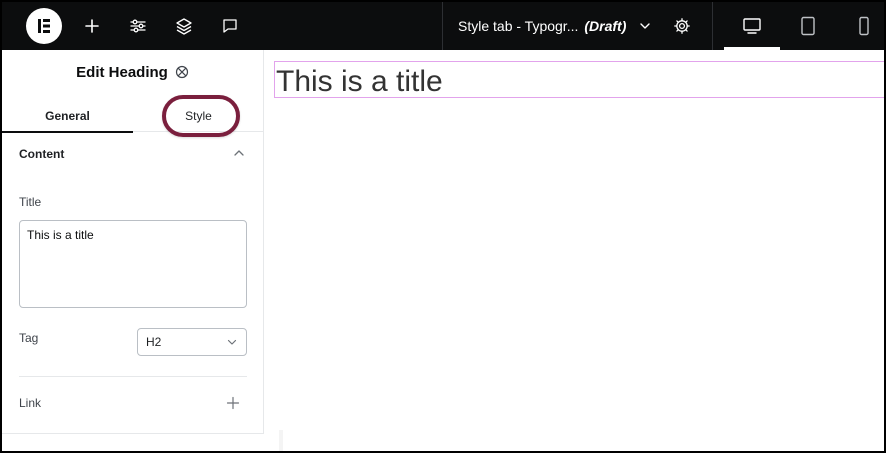  I want to click on tag-field-label: Tag, so click(29, 338).